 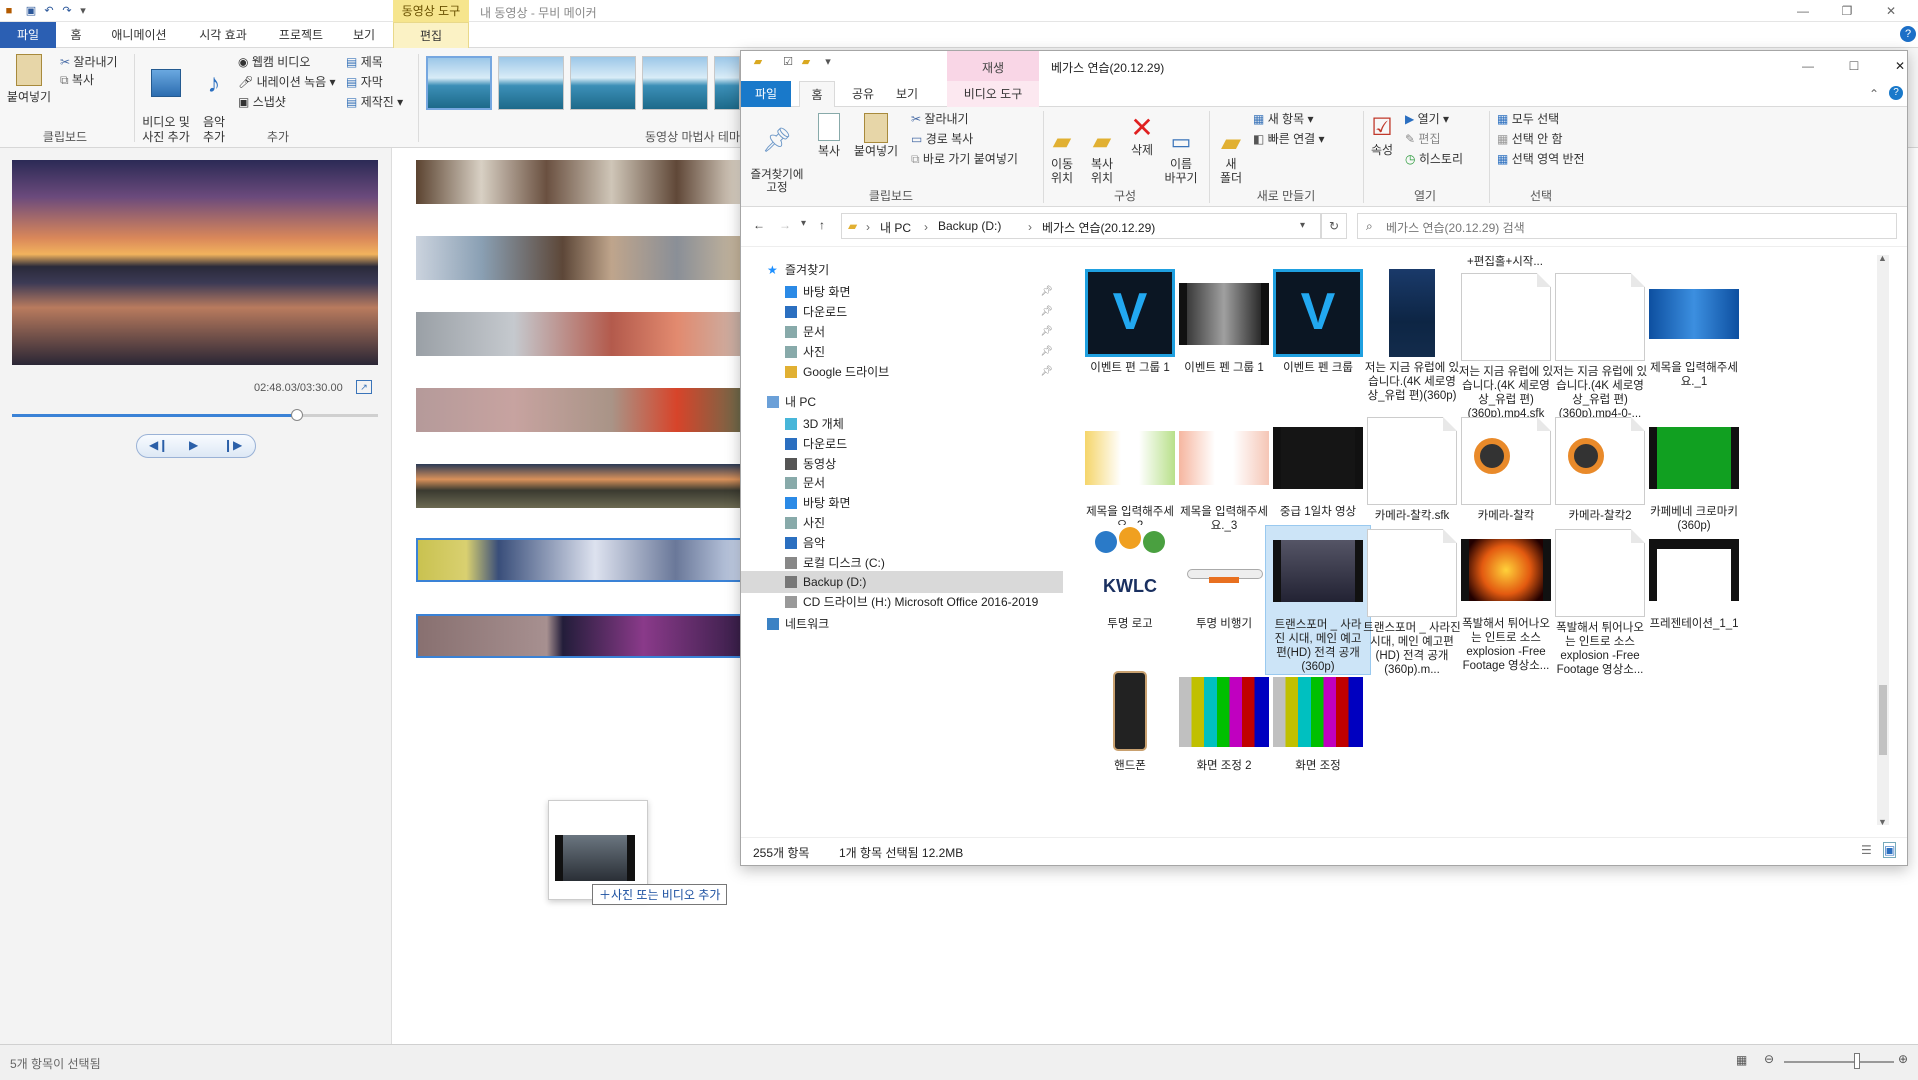 I want to click on quick-access-dropdown-icon: ▾, so click(x=83, y=11).